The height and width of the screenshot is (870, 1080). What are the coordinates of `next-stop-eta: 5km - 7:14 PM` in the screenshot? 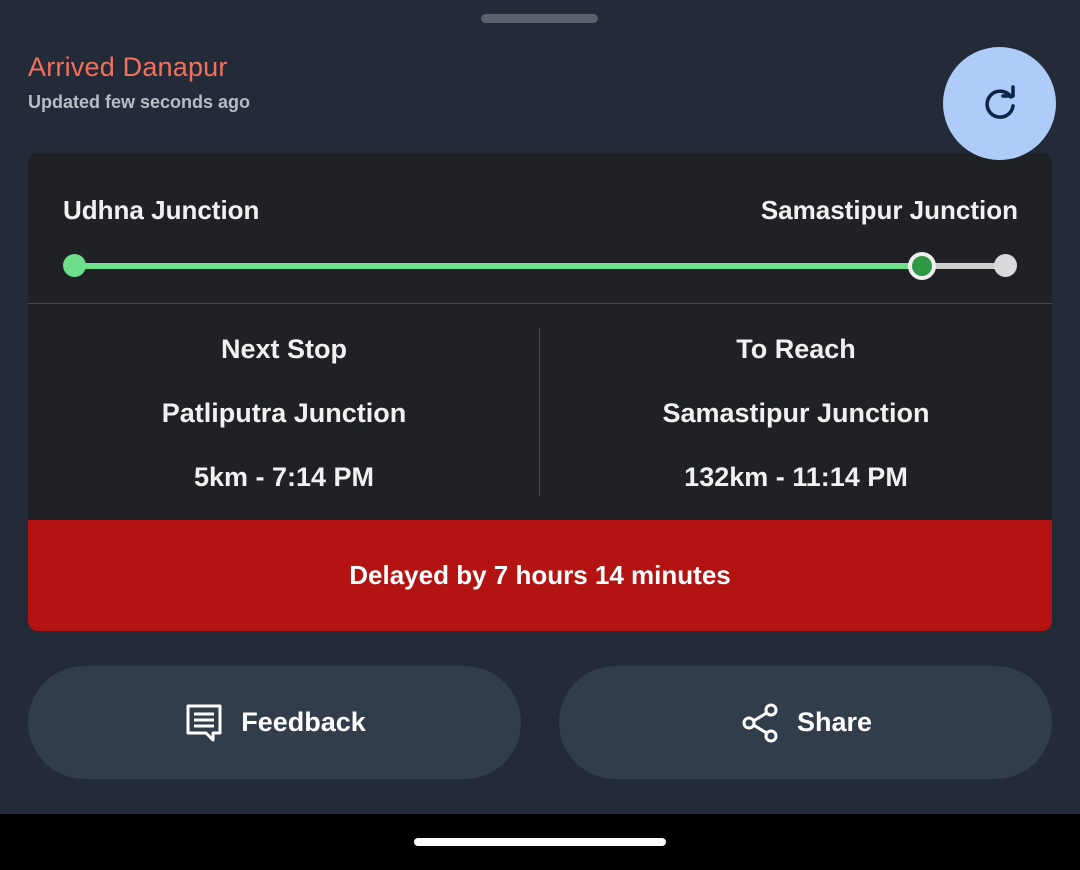 It's located at (284, 477).